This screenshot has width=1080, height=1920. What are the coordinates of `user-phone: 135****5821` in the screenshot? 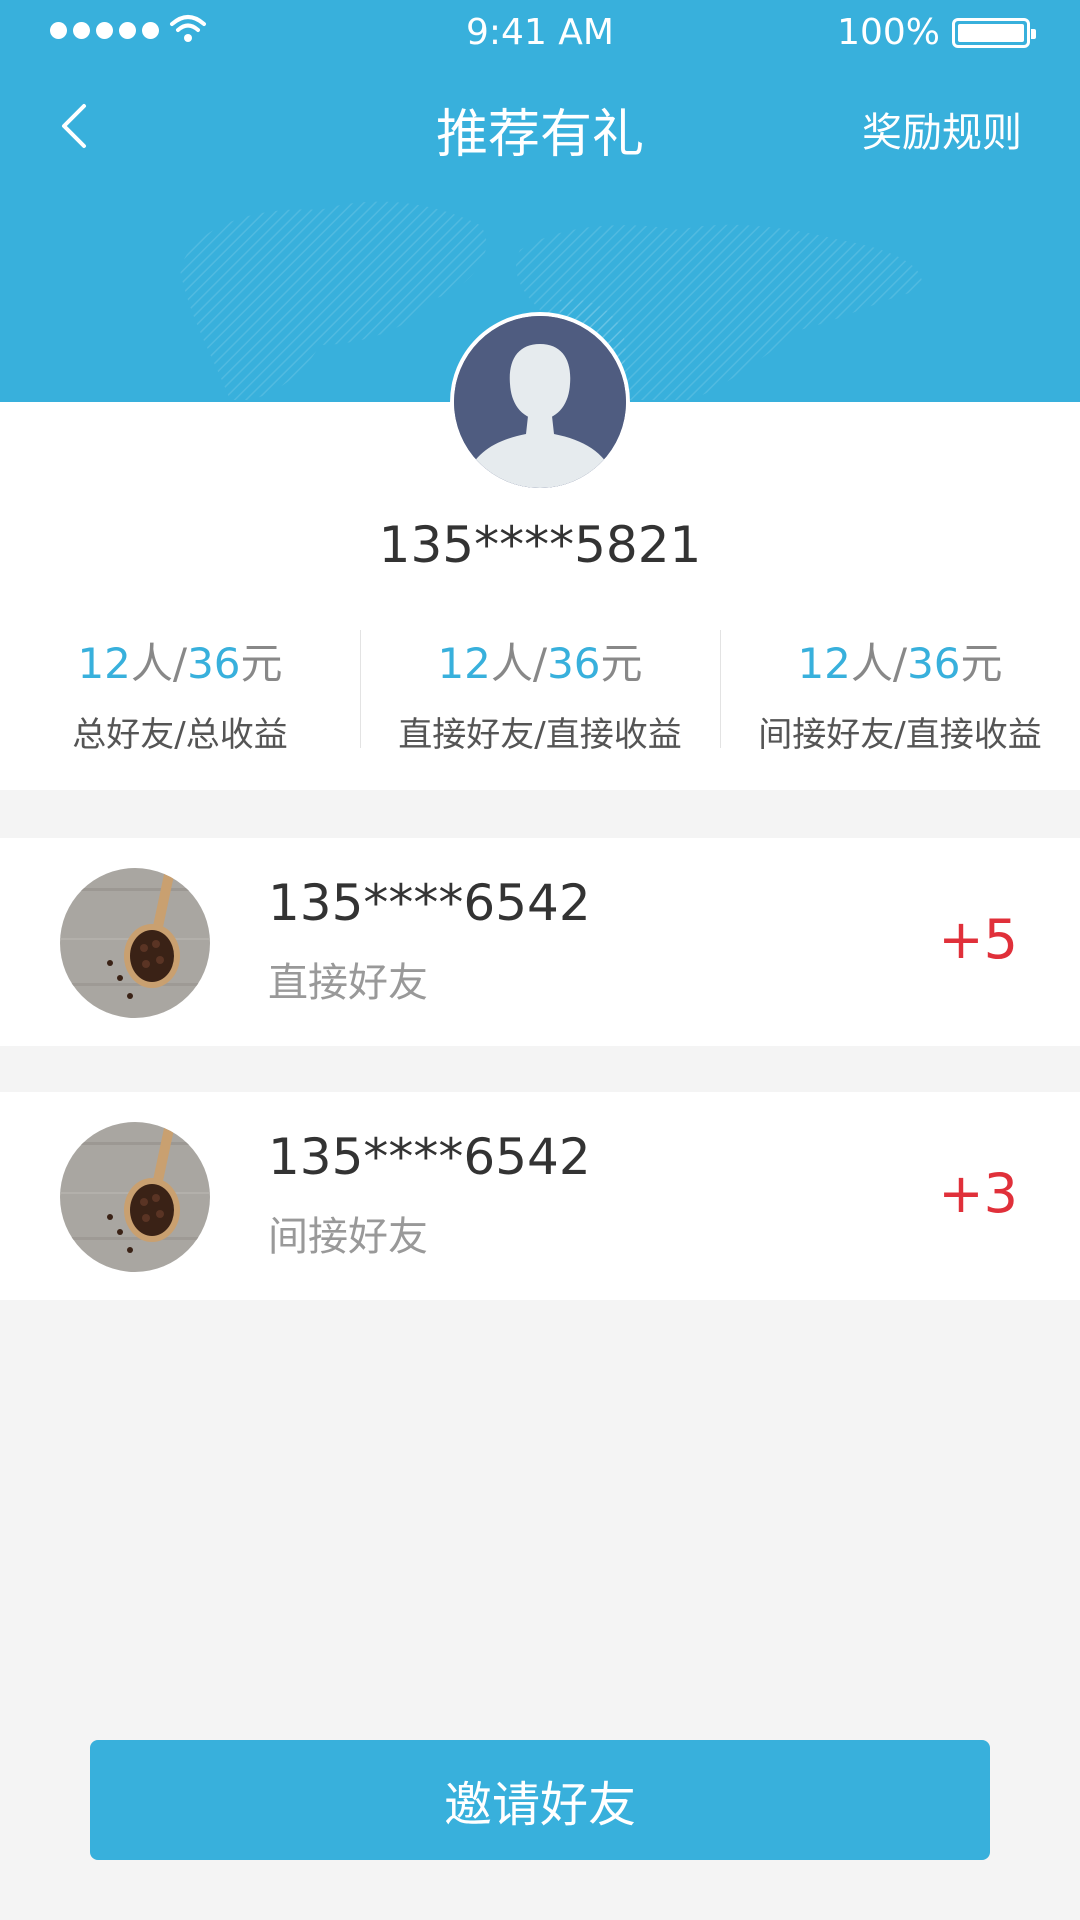 It's located at (540, 545).